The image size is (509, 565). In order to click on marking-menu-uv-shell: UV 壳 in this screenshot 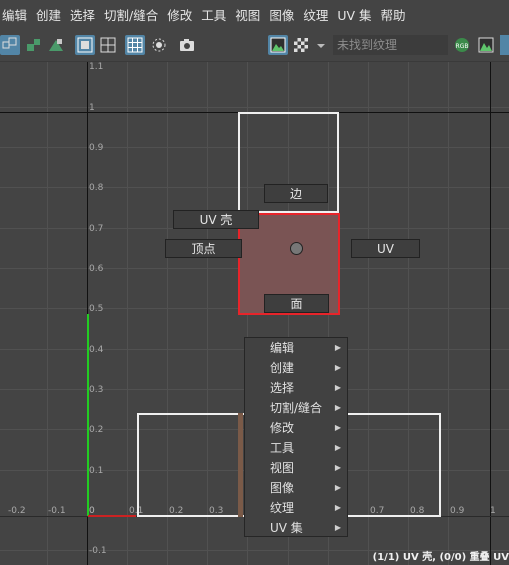, I will do `click(216, 219)`.